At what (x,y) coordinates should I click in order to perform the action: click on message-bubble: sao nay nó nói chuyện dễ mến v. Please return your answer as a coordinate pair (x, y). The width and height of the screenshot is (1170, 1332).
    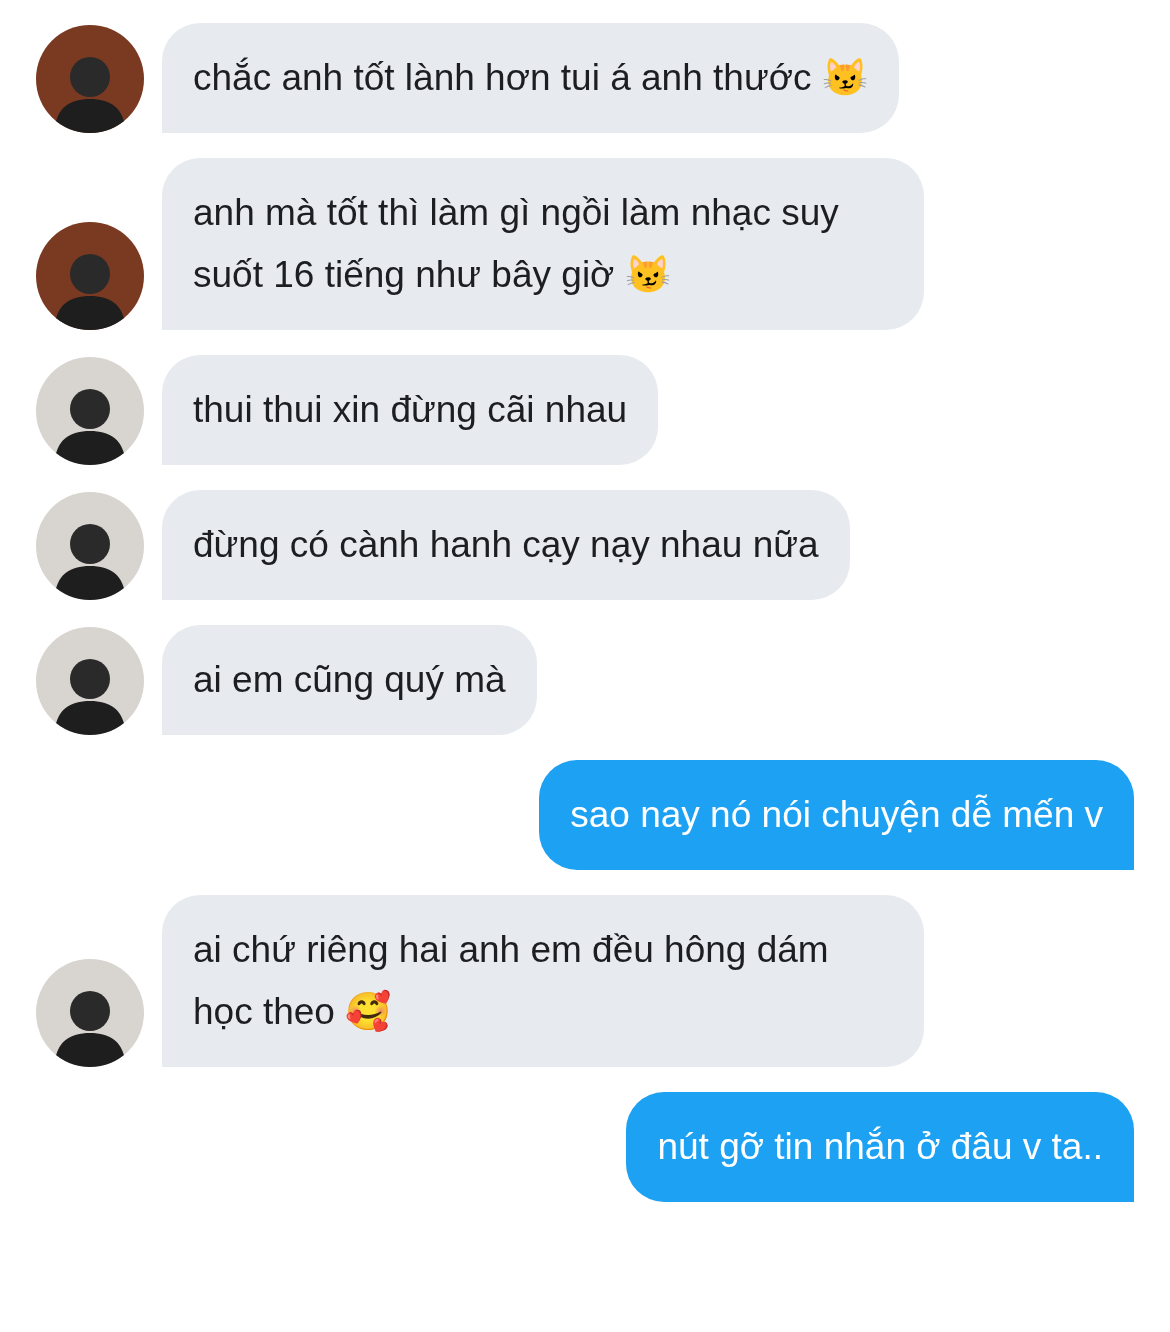
    Looking at the image, I should click on (836, 815).